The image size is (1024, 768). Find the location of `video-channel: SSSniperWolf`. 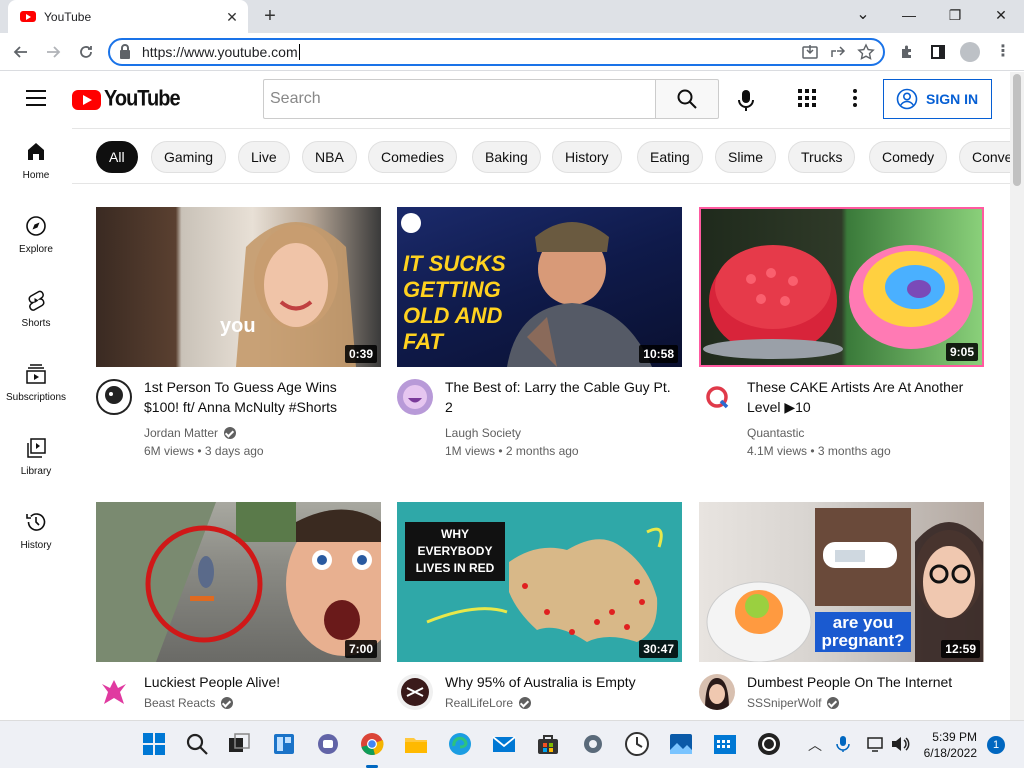

video-channel: SSSniperWolf is located at coordinates (793, 703).